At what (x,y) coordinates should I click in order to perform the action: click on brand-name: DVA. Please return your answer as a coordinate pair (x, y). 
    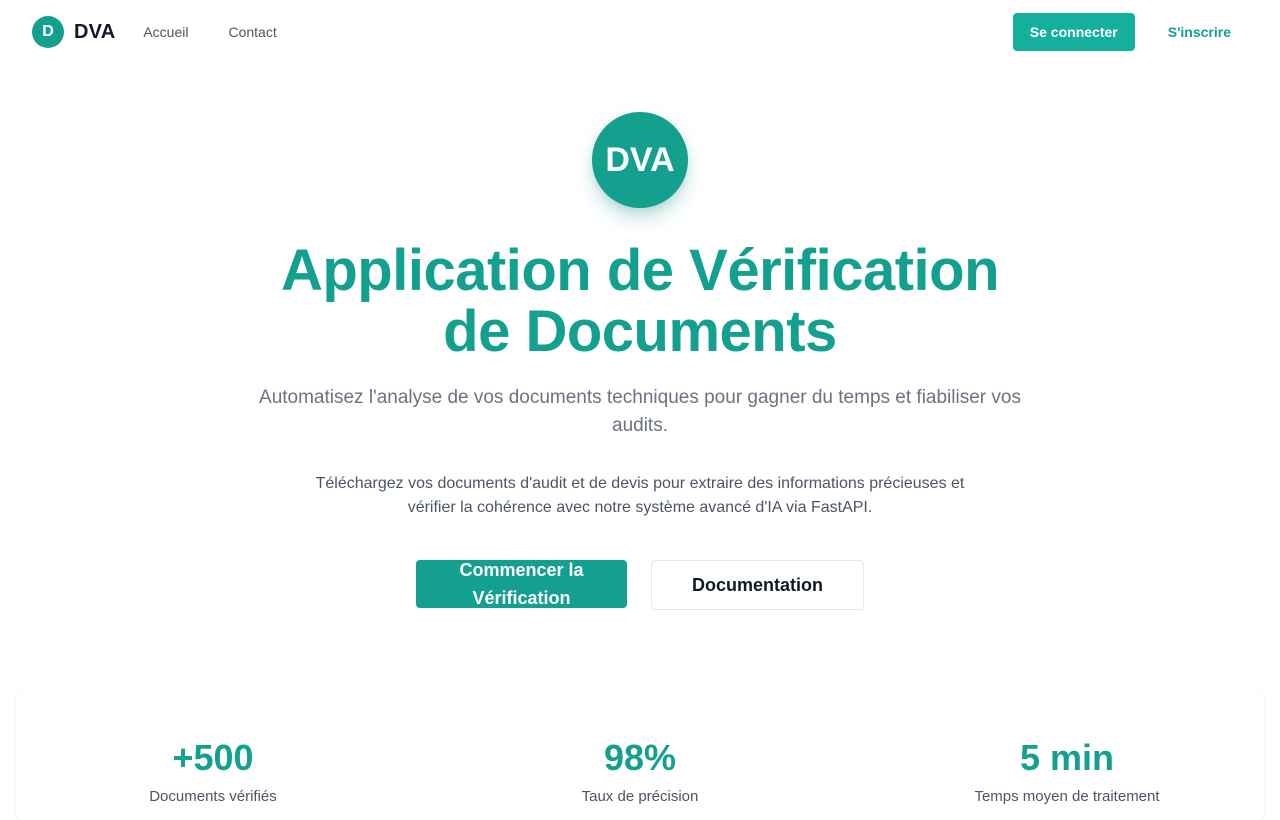
    Looking at the image, I should click on (95, 31).